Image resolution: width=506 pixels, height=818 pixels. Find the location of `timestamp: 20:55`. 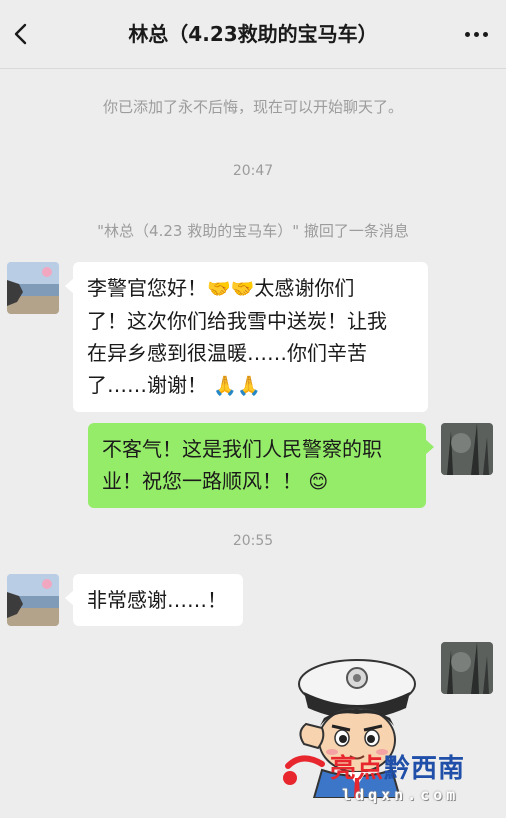

timestamp: 20:55 is located at coordinates (253, 541).